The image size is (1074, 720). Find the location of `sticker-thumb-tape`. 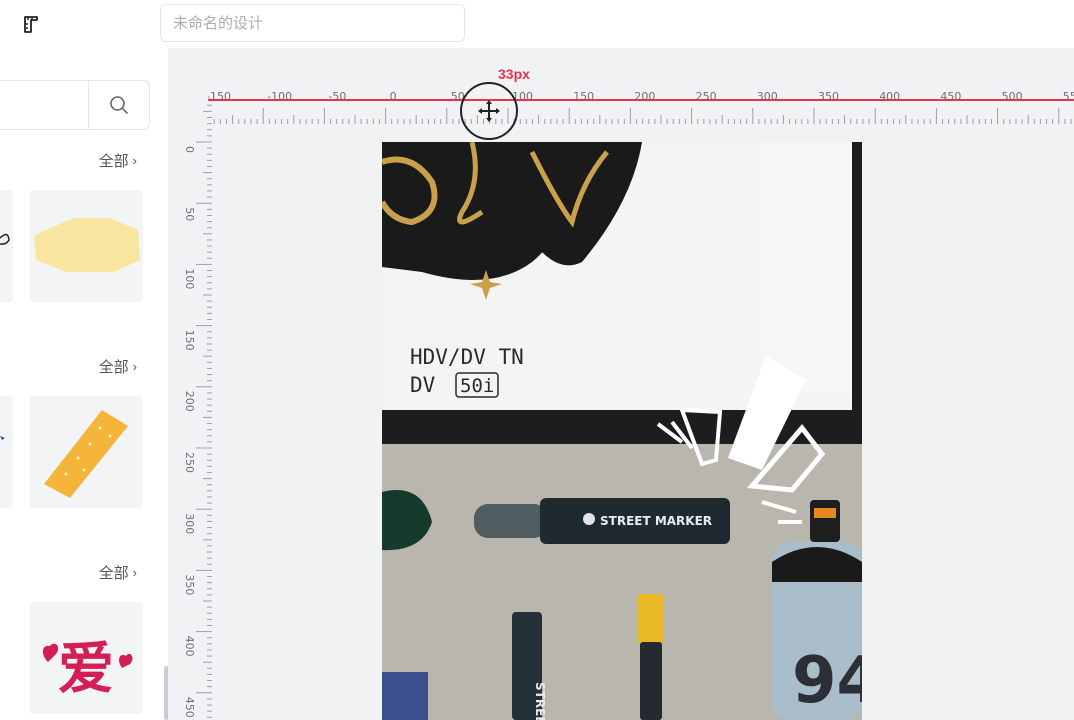

sticker-thumb-tape is located at coordinates (86, 452).